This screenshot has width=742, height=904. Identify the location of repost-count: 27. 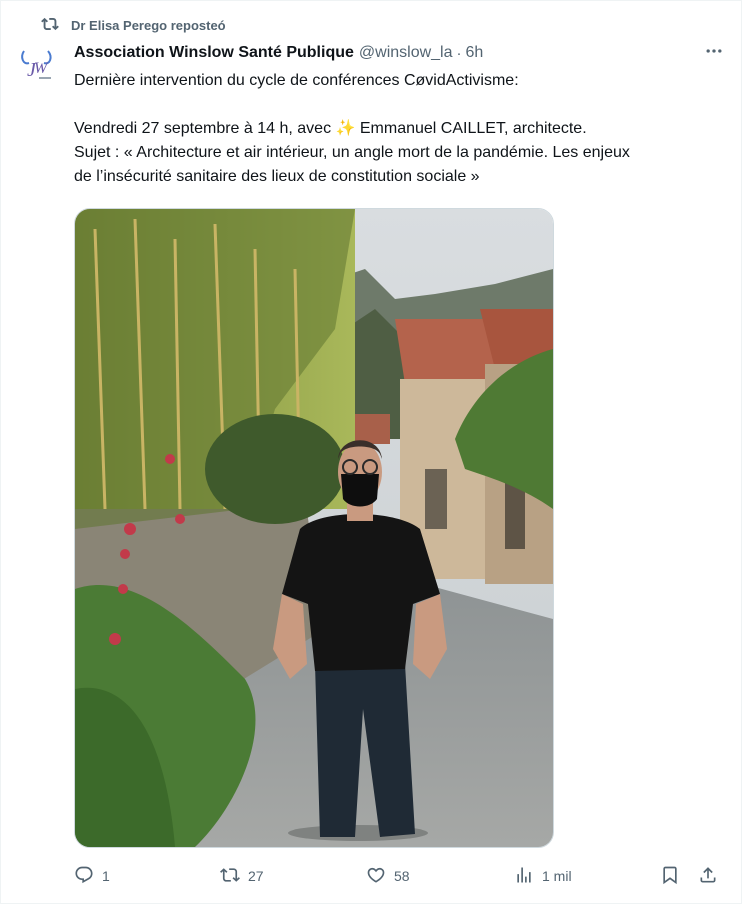
(256, 876).